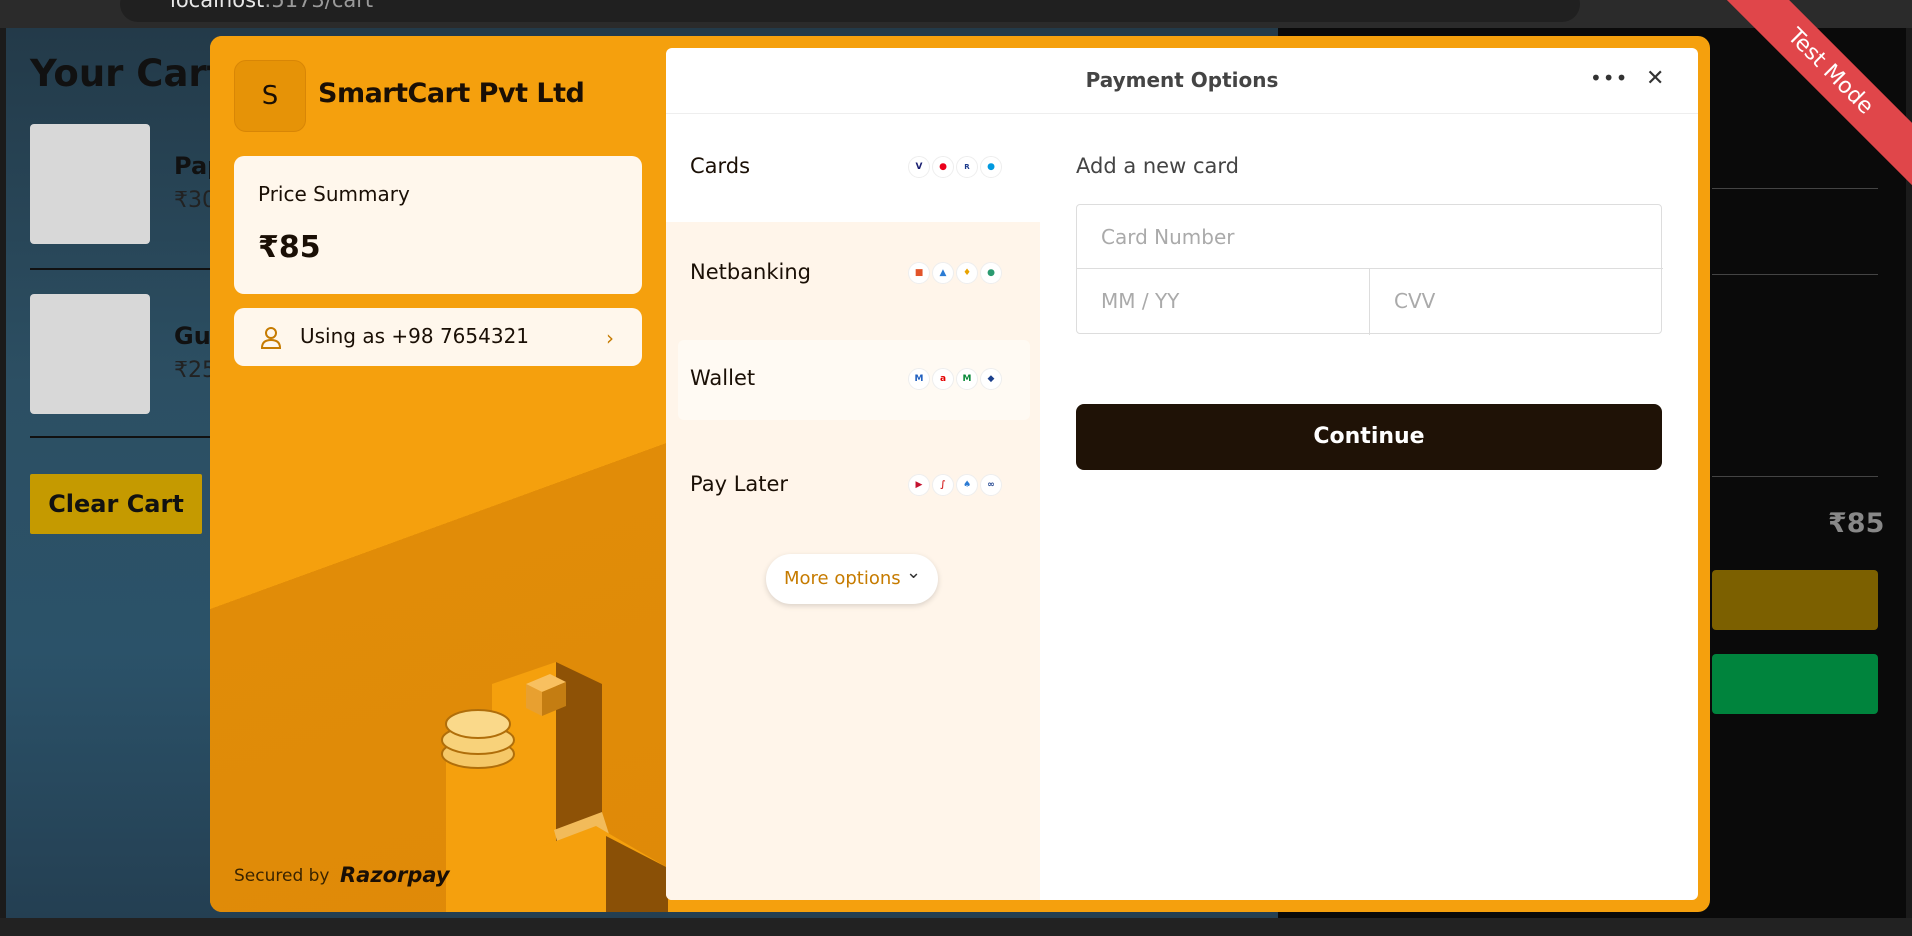 This screenshot has width=1912, height=936. What do you see at coordinates (919, 485) in the screenshot?
I see `paylater-icon: ▶` at bounding box center [919, 485].